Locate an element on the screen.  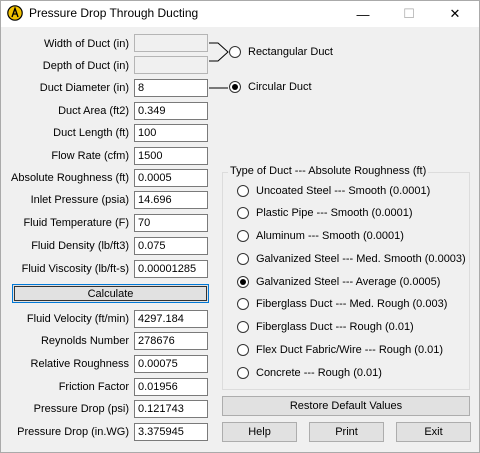
fluid-temperature-input: 70 is located at coordinates (171, 223).